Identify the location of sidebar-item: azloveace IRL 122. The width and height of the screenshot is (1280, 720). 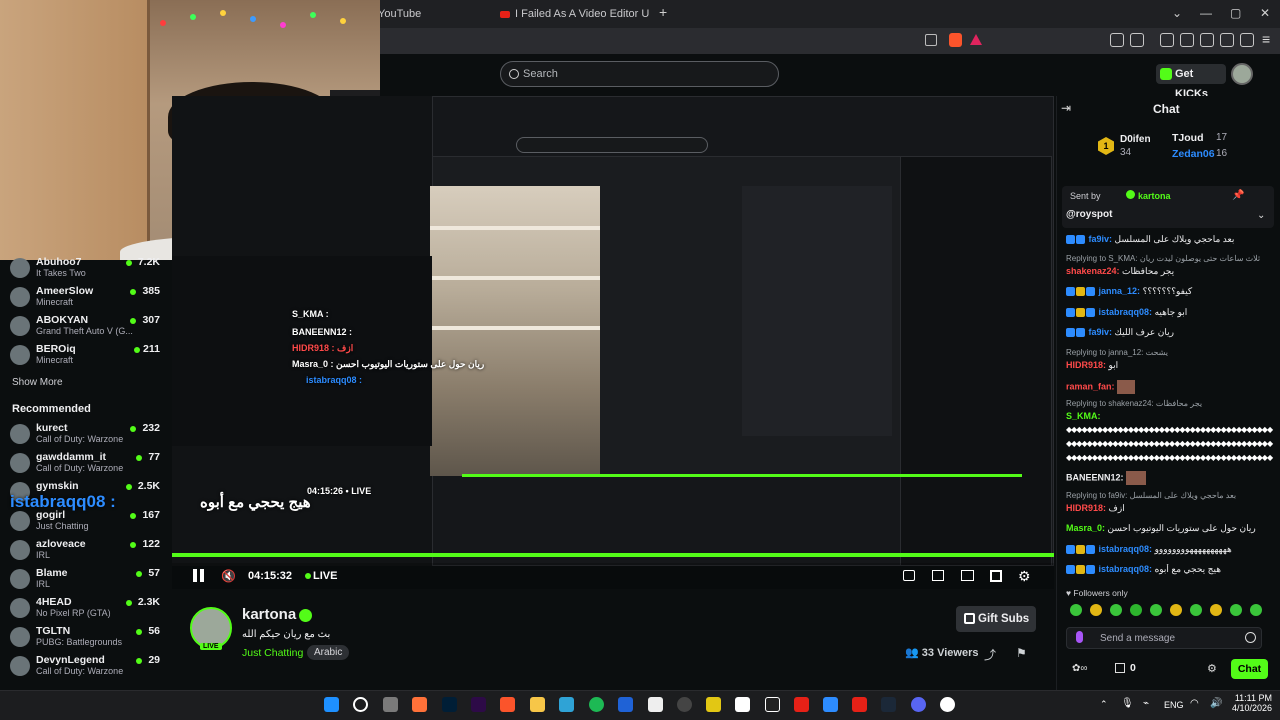
(85, 551).